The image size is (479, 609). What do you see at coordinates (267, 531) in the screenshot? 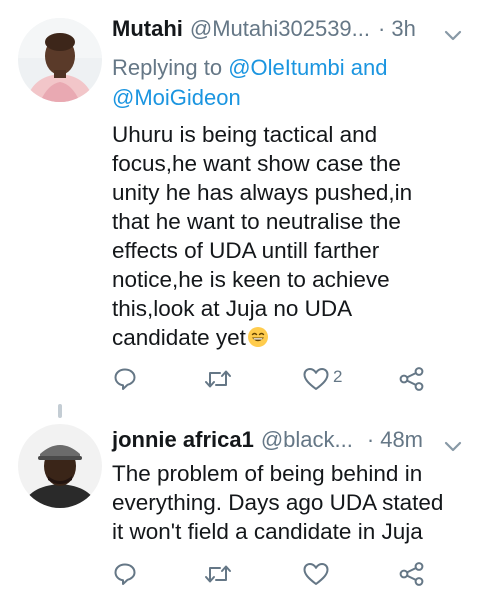
I see `text-line: it won't field a candidate in Juja` at bounding box center [267, 531].